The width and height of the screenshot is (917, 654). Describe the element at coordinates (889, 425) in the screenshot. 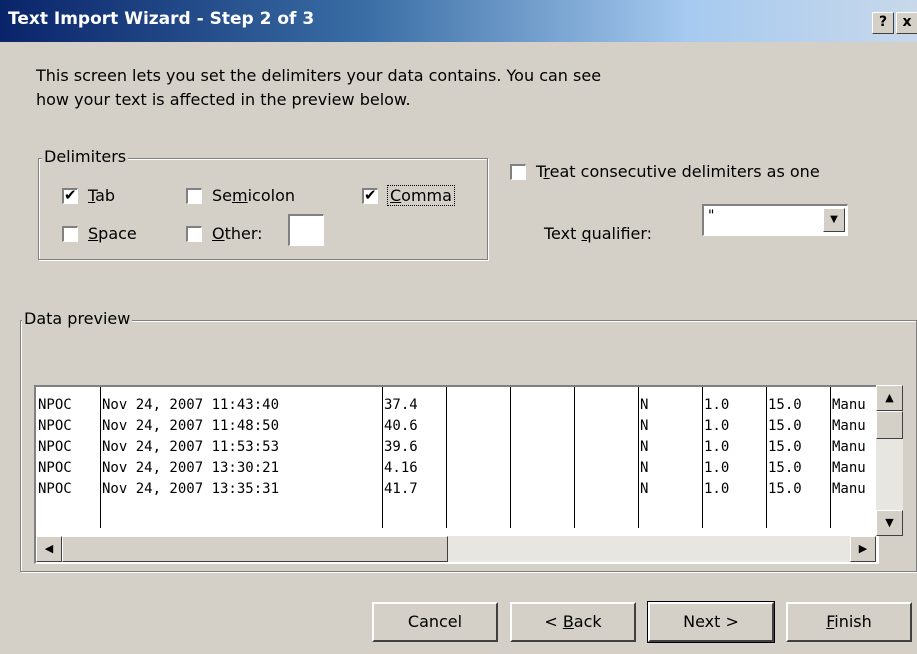

I see `vertical-scroll-thumb` at that location.